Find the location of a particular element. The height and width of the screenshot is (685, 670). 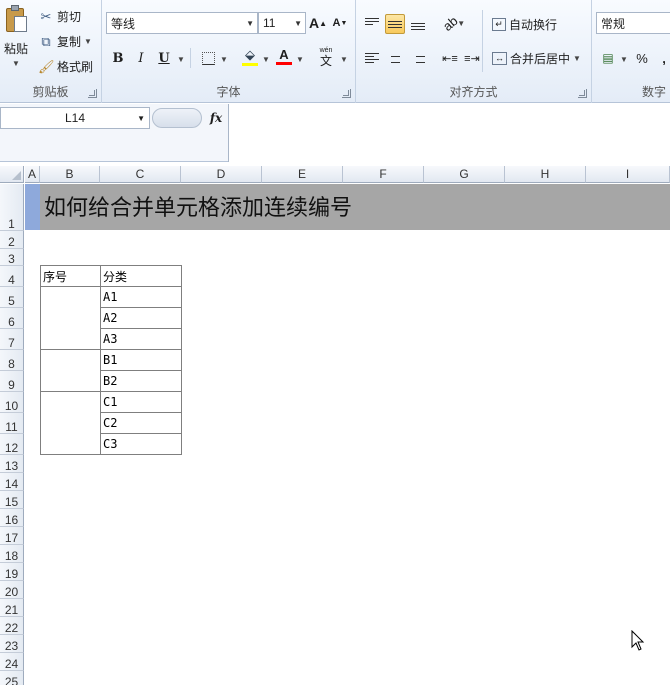

row-header-19: 19 is located at coordinates (12, 572).